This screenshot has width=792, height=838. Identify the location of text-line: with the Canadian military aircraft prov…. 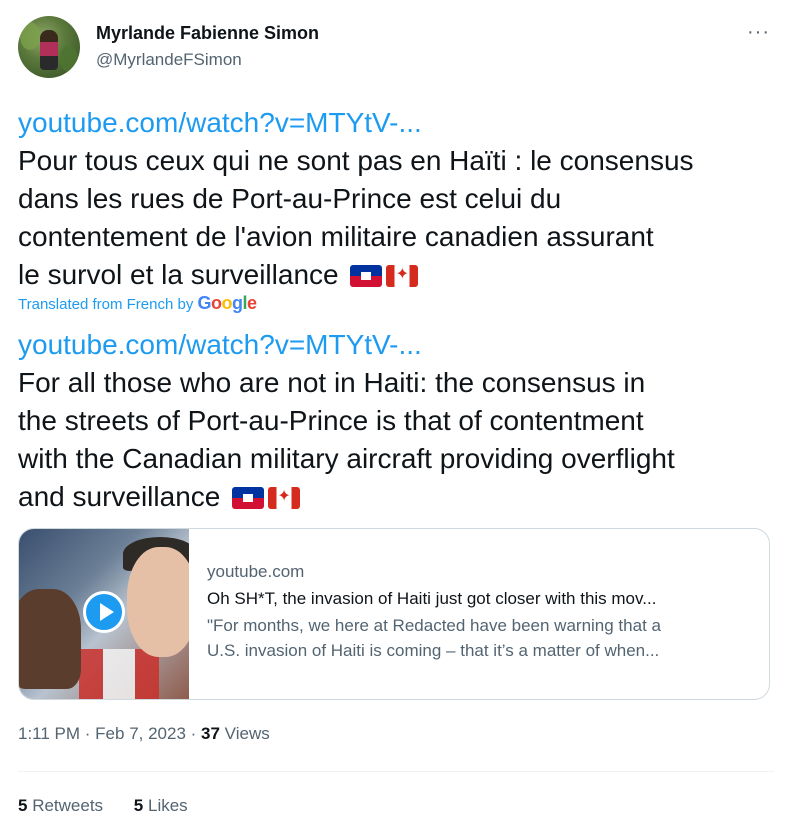
(346, 458).